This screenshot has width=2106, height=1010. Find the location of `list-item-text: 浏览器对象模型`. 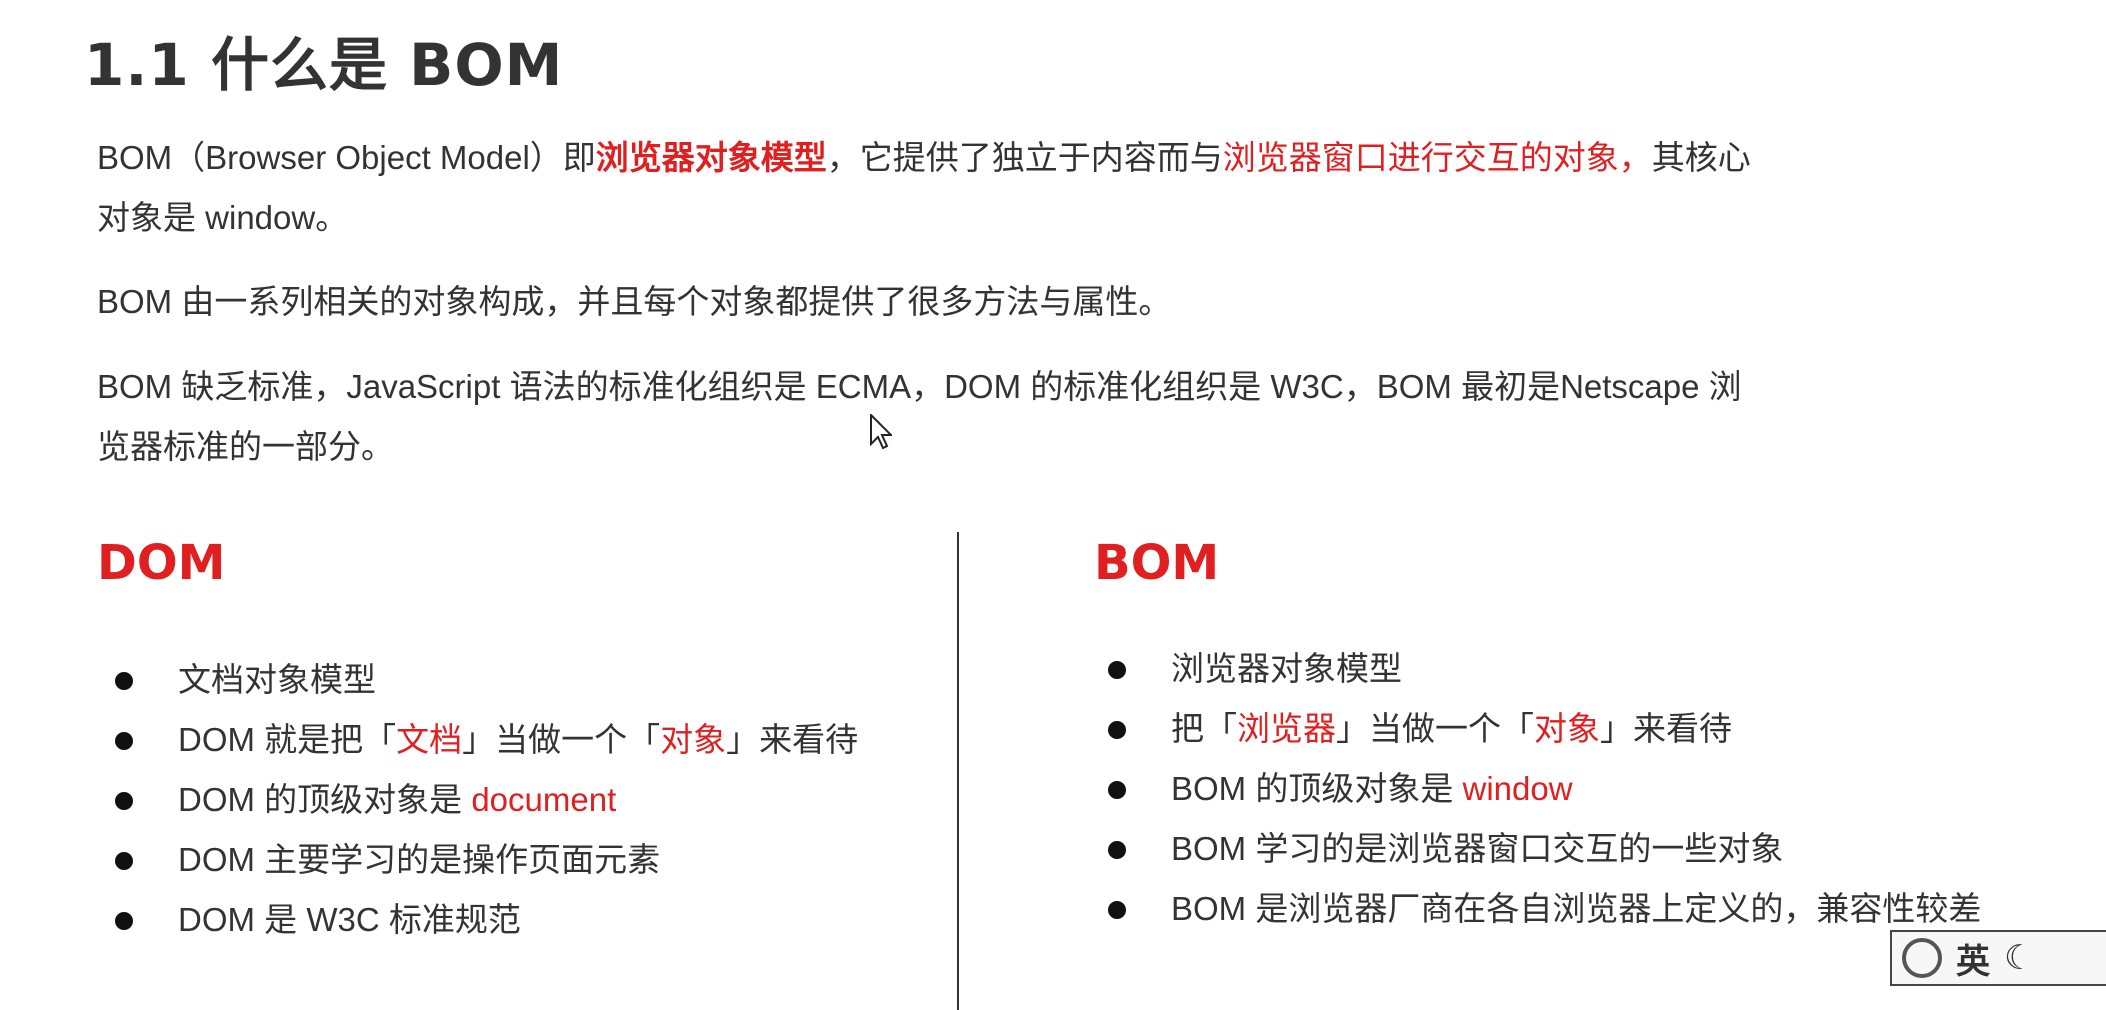

list-item-text: 浏览器对象模型 is located at coordinates (1286, 668).